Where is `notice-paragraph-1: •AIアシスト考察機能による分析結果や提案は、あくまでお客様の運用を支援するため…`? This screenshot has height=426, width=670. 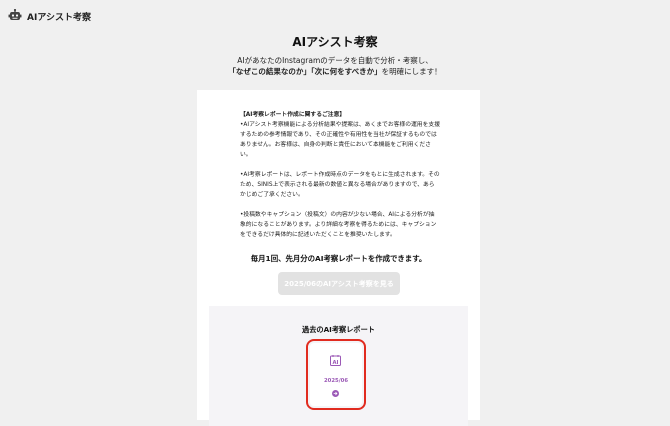 notice-paragraph-1: •AIアシスト考察機能による分析結果や提案は、あくまでお客様の運用を支援するため… is located at coordinates (340, 140).